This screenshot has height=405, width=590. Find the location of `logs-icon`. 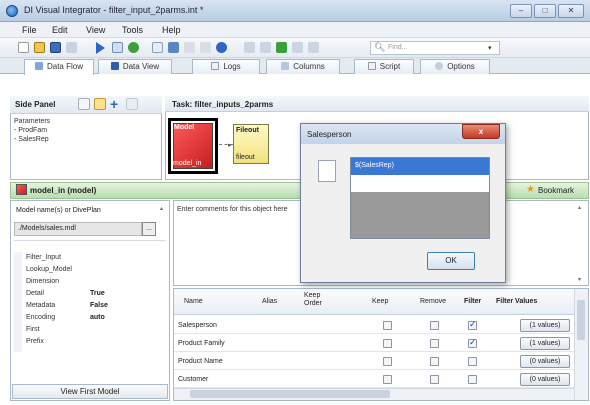

logs-icon is located at coordinates (215, 66).